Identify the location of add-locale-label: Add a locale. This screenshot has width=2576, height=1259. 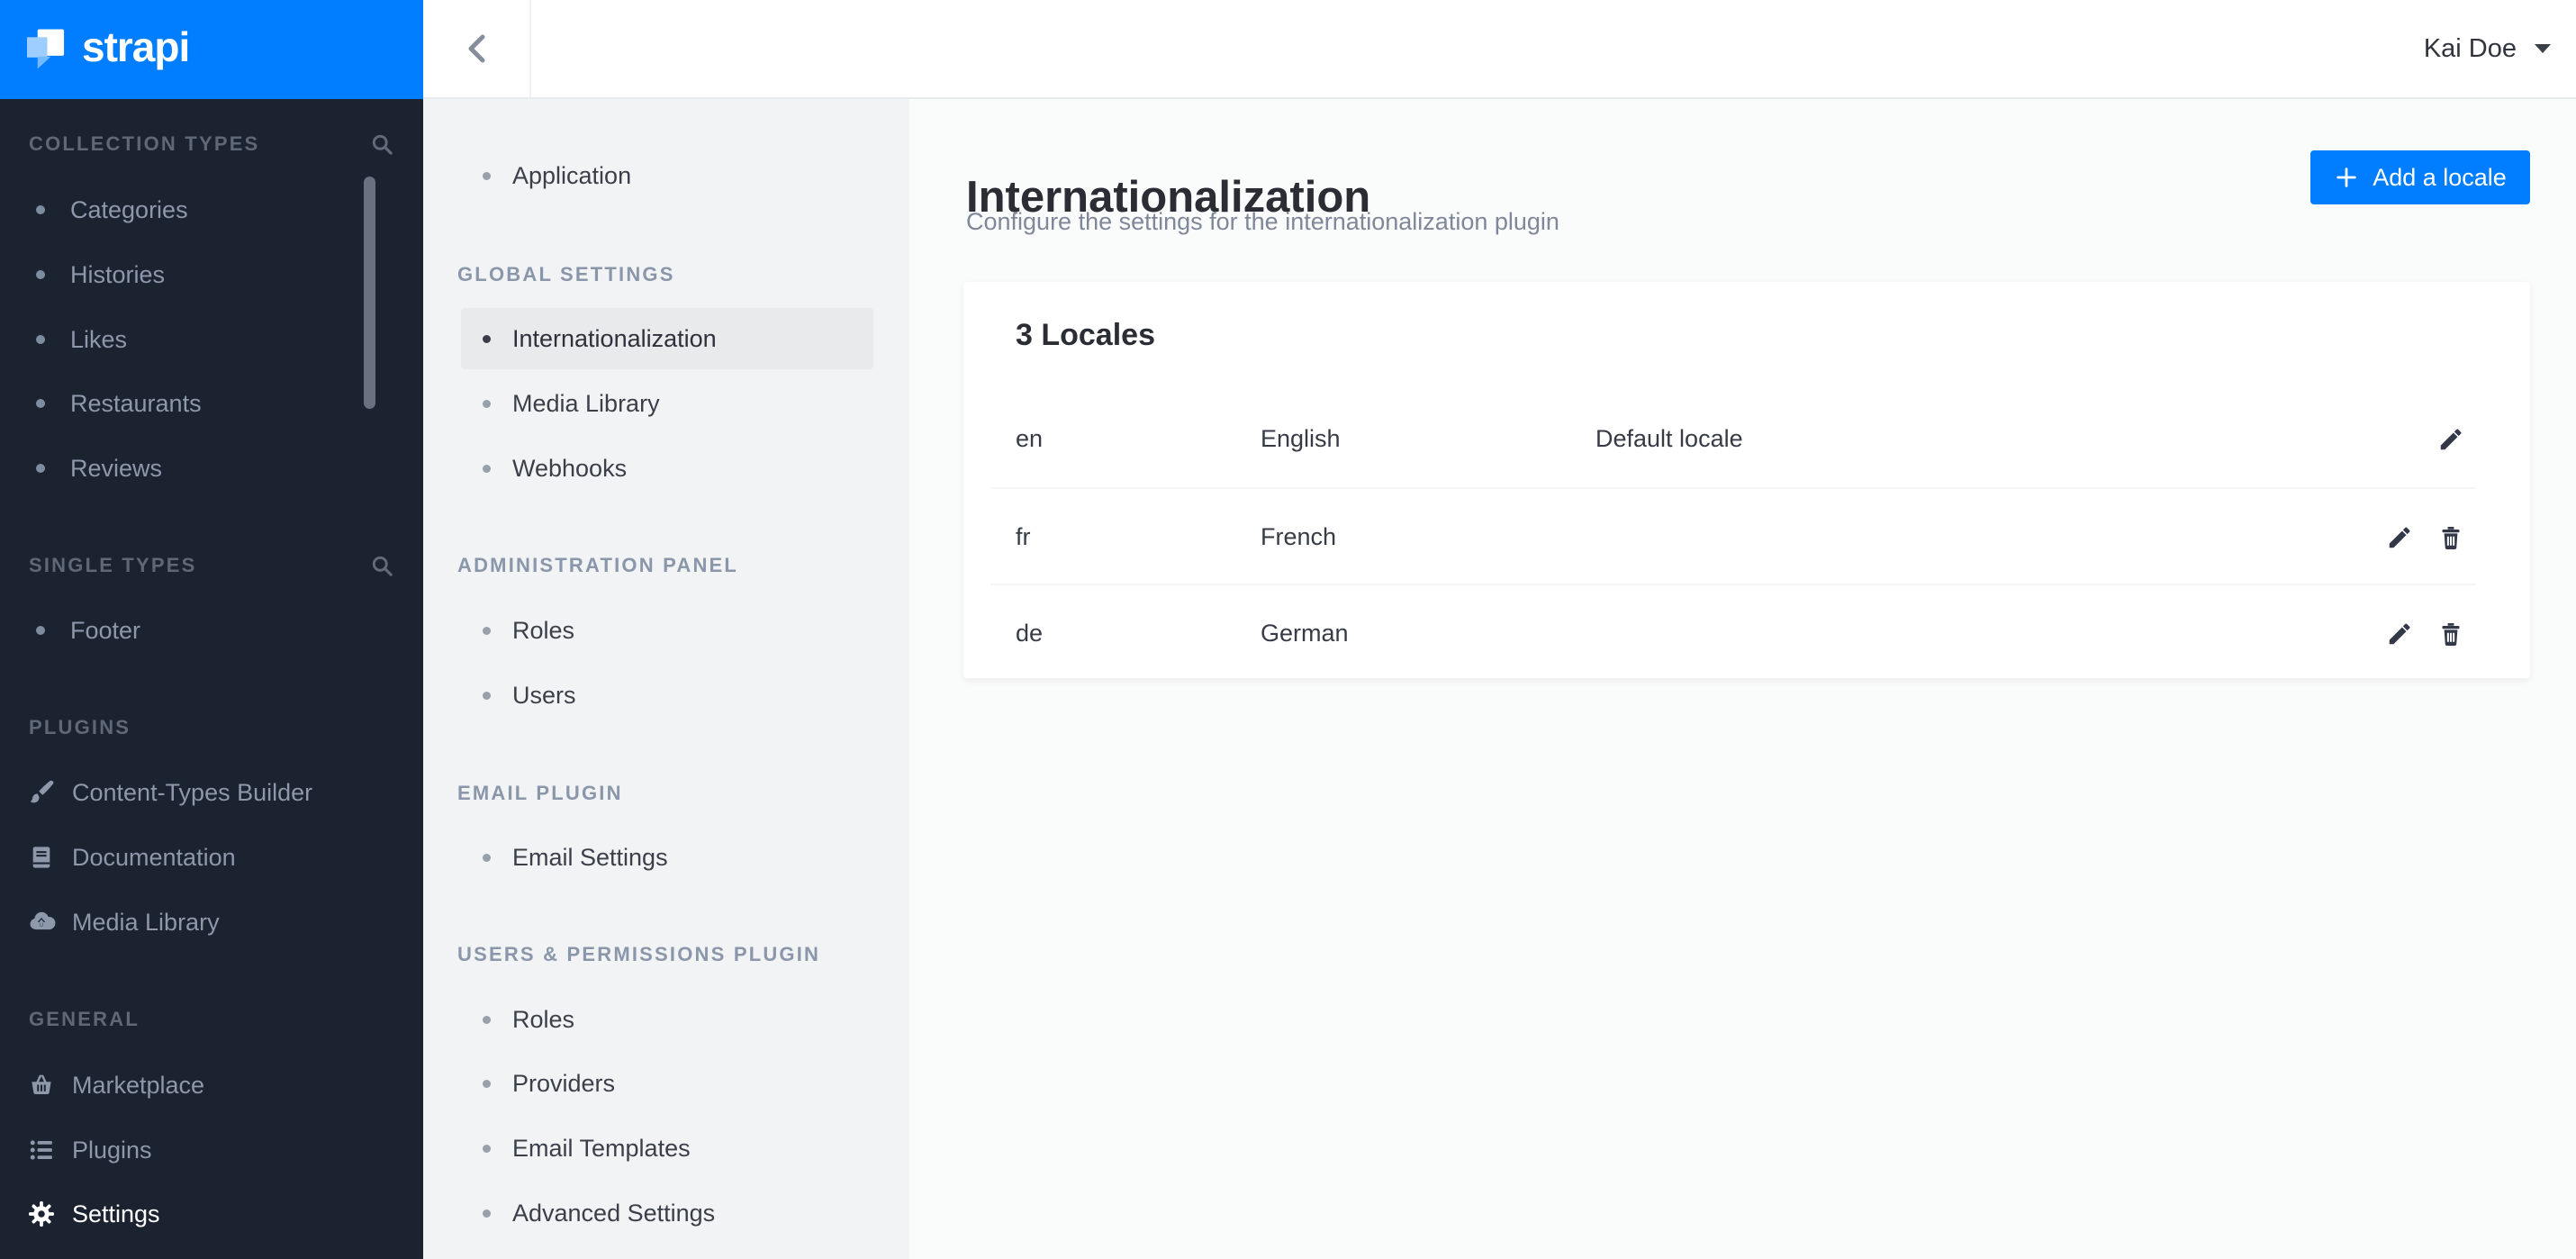
(2440, 177).